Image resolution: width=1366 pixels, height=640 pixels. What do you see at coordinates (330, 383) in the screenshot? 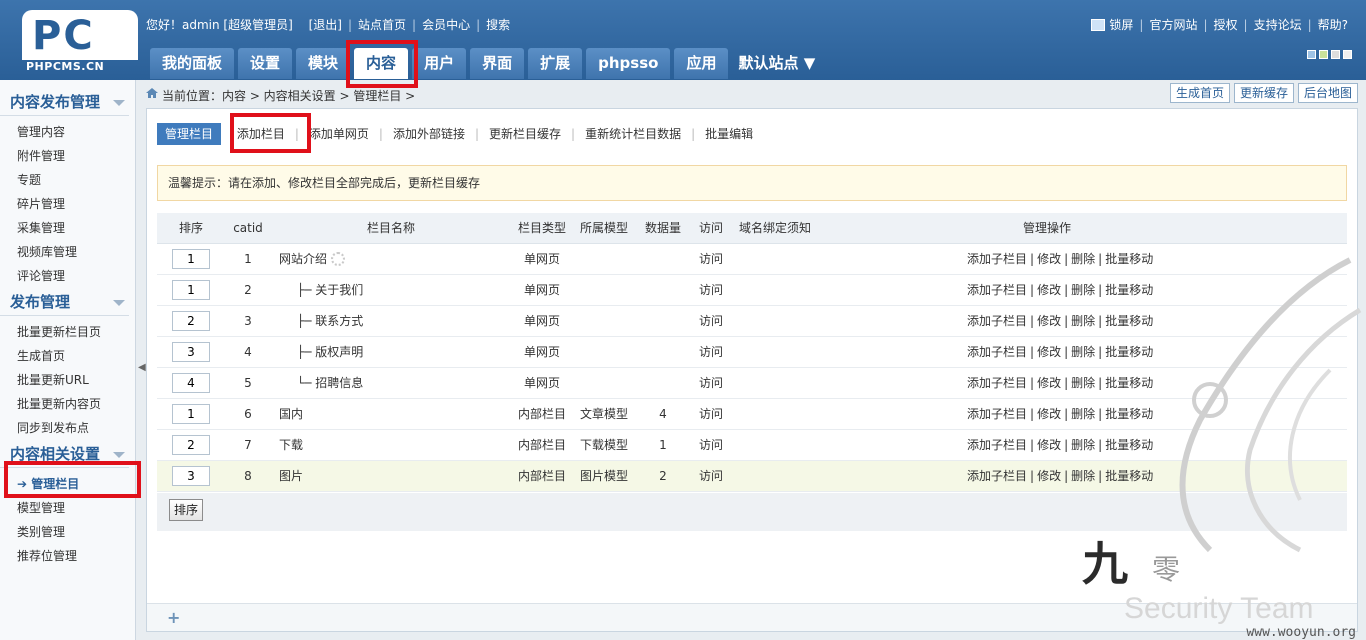
I see `category-name: └─ 招聘信息` at bounding box center [330, 383].